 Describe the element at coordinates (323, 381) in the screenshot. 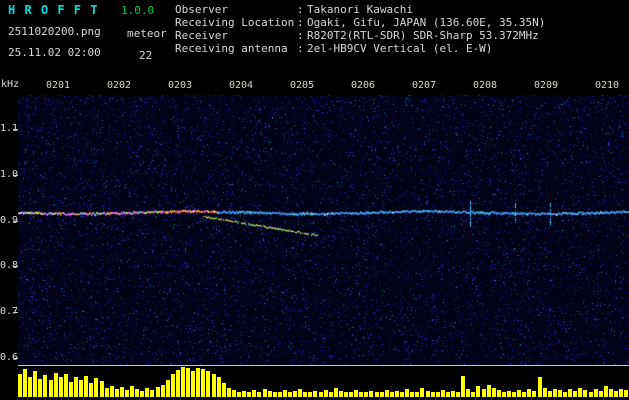

I see `signal-strength-bars` at that location.